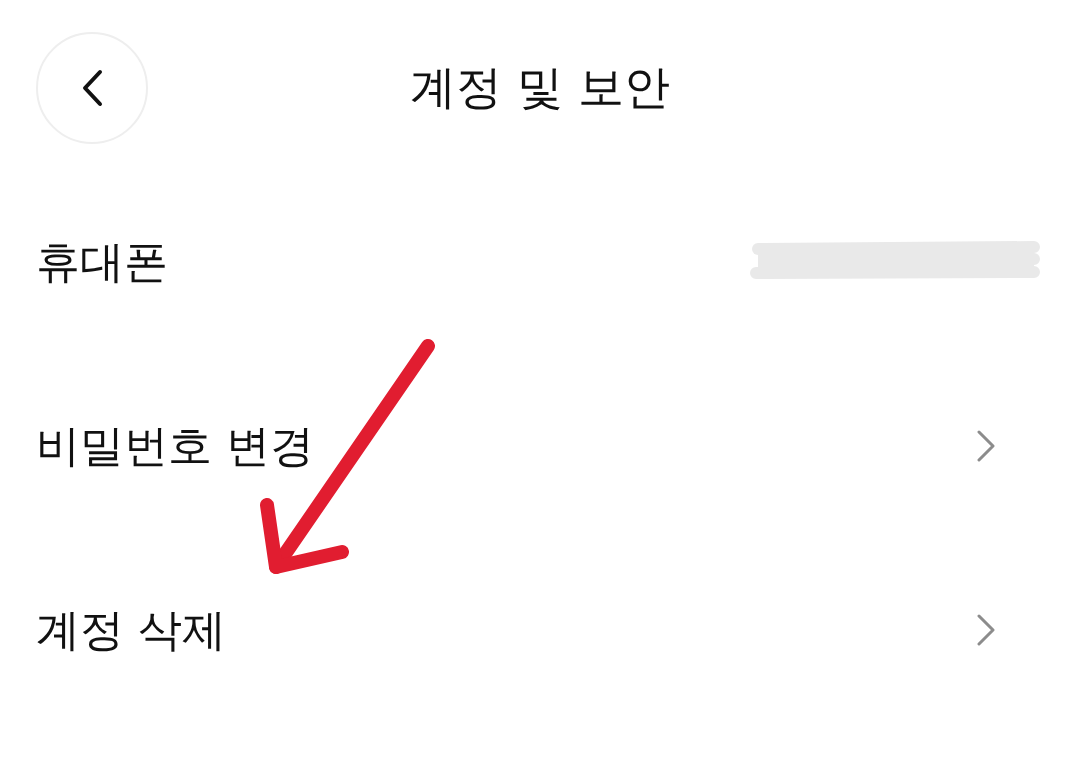 Image resolution: width=1080 pixels, height=776 pixels. I want to click on page-title: 계정 및 보안, so click(540, 87).